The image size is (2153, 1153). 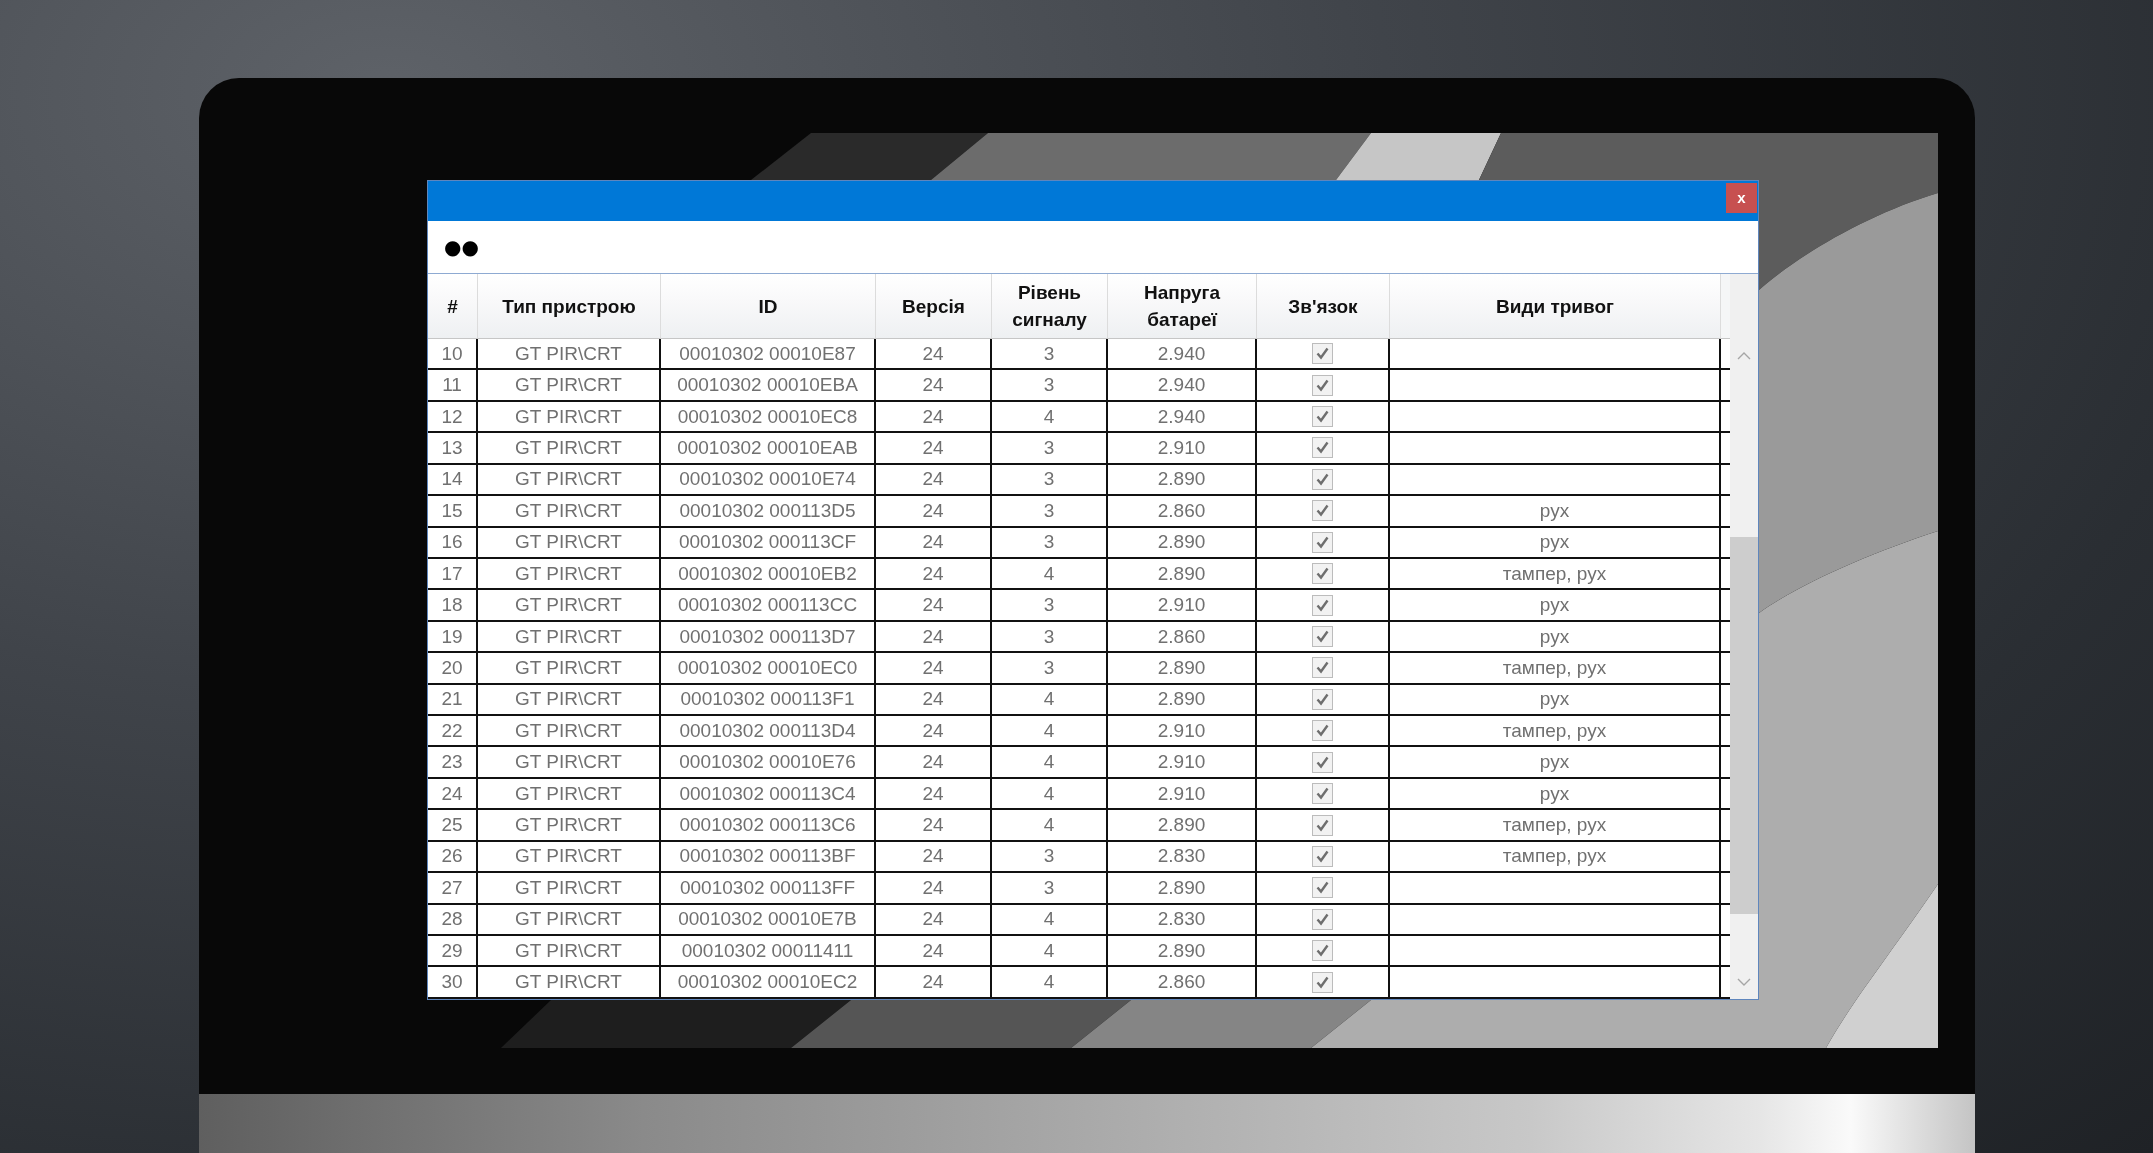 I want to click on column-header: Рівень сигналу, so click(x=1050, y=306).